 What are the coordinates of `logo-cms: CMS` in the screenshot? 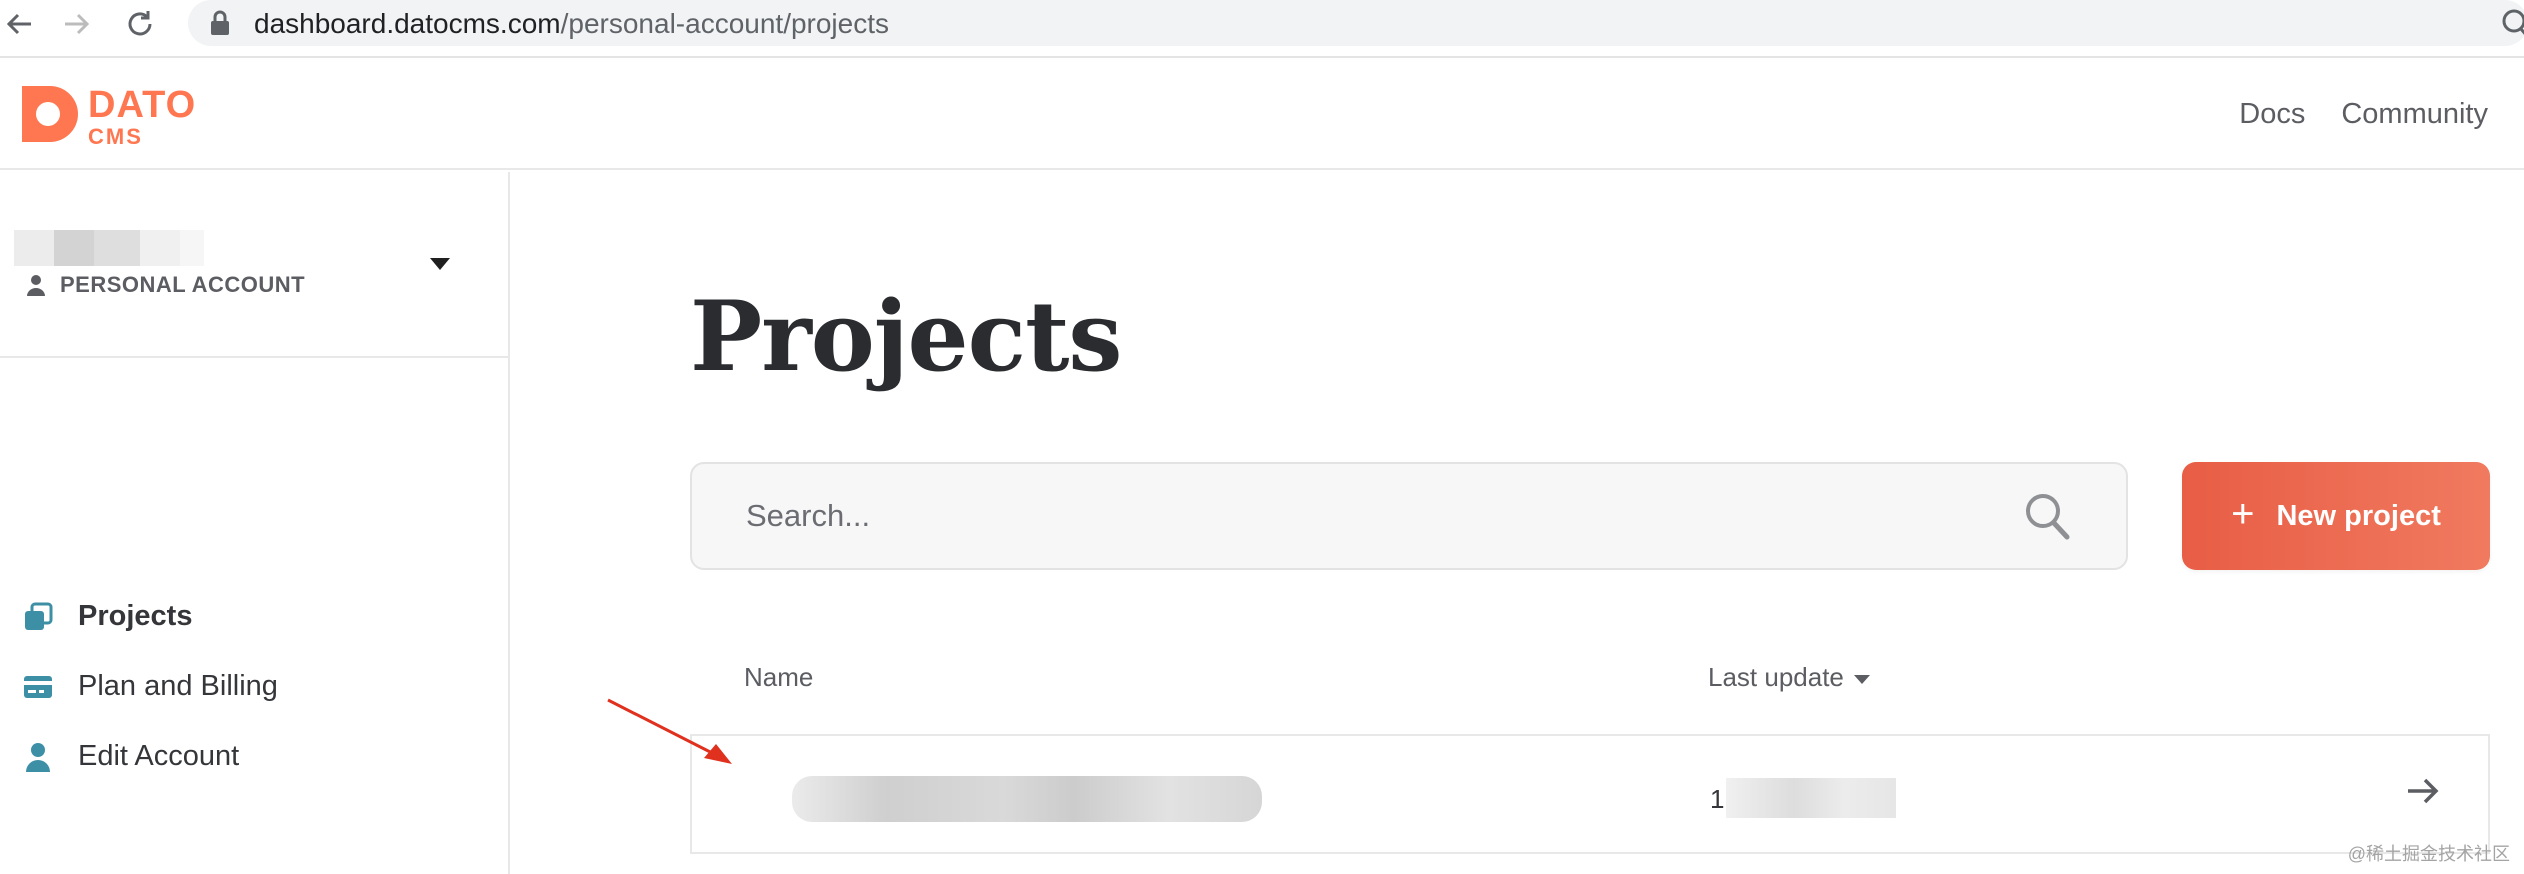 It's located at (115, 136).